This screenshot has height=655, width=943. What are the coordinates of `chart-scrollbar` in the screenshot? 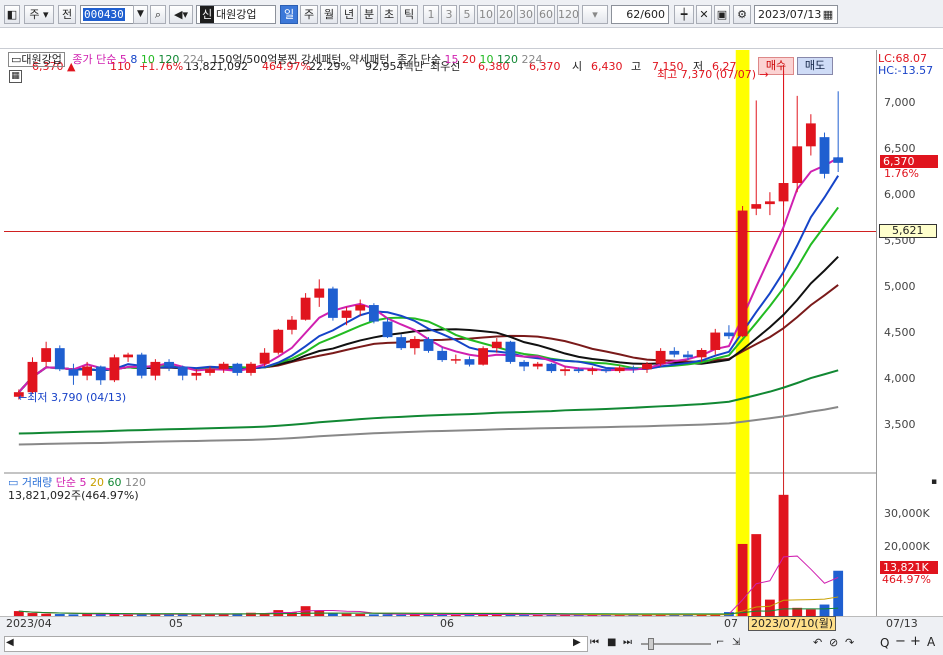 It's located at (296, 644).